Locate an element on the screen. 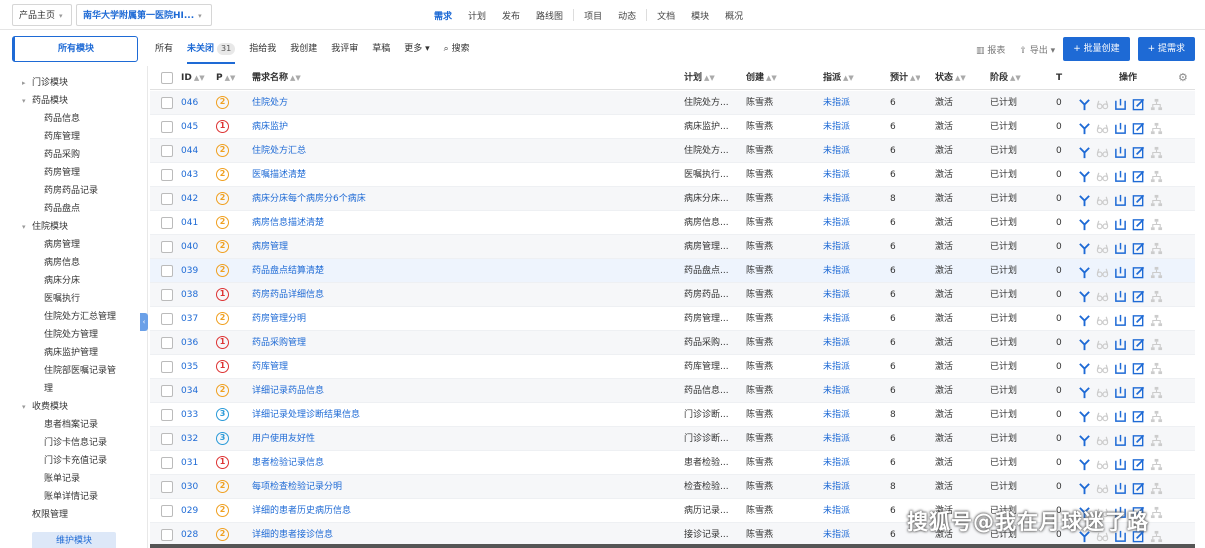  sidebar-item-8: ▾ 住院模块 is located at coordinates (75, 227).